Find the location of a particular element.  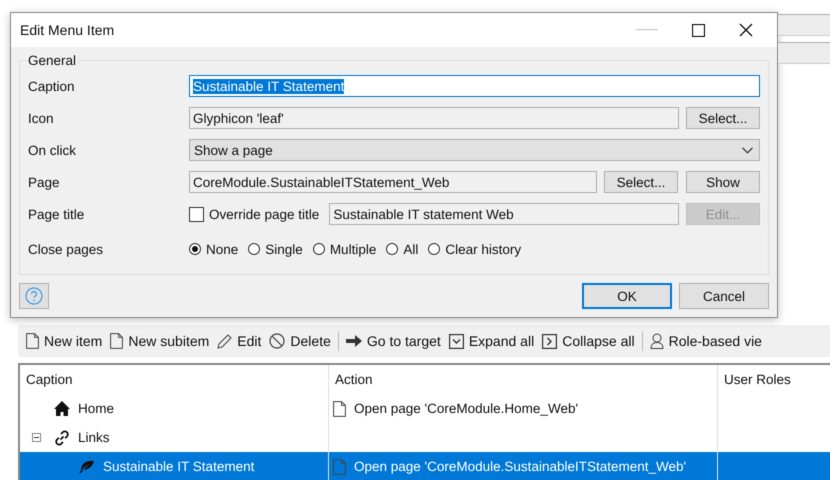

radio-label: All is located at coordinates (410, 249).